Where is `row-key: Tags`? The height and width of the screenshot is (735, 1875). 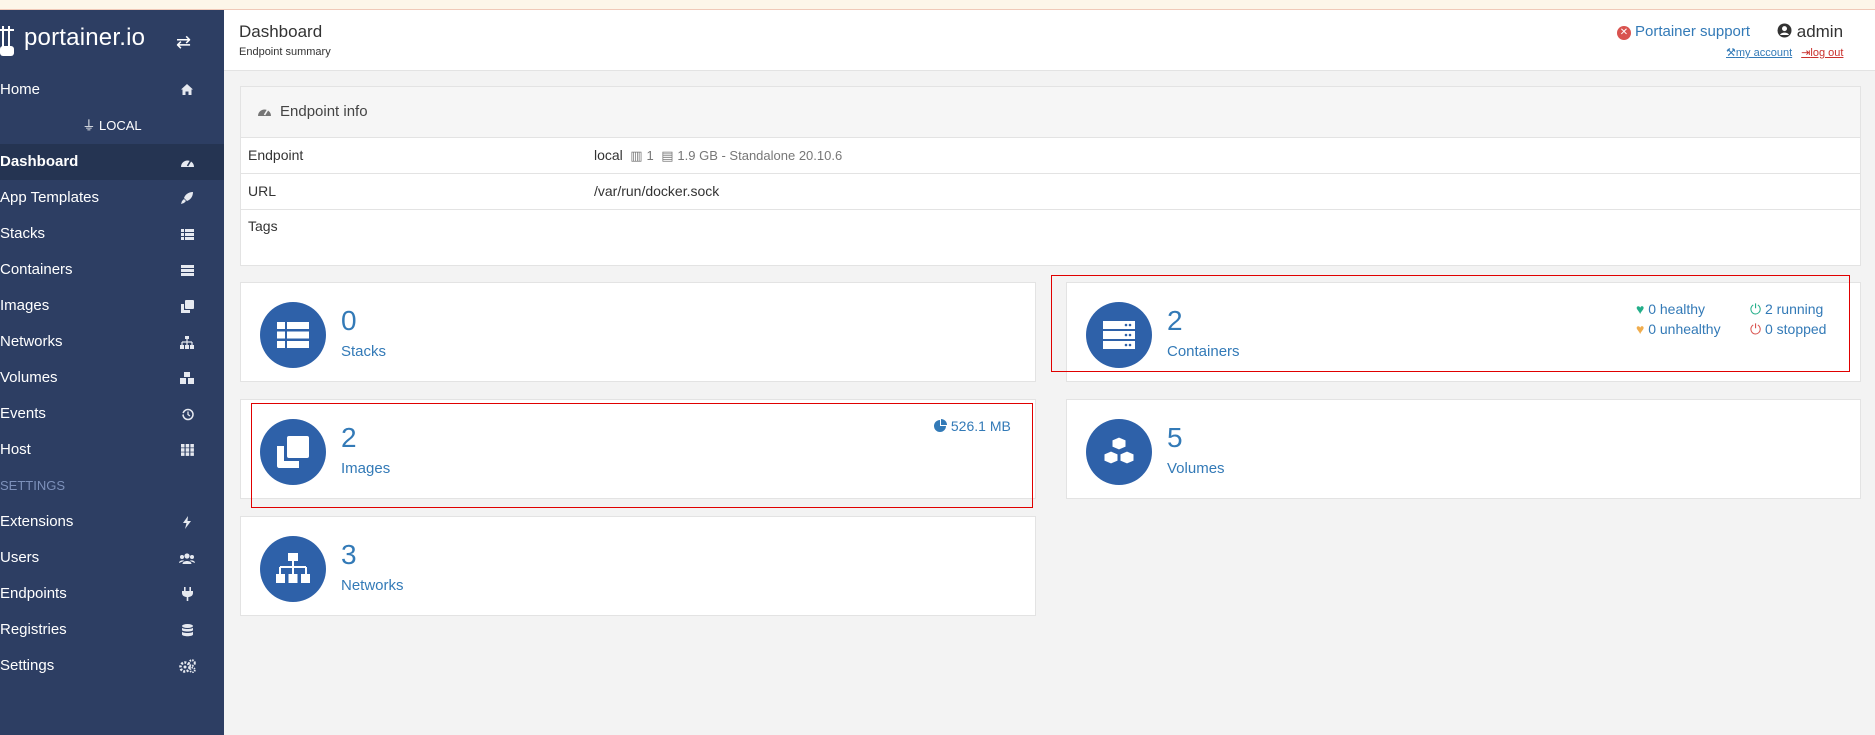
row-key: Tags is located at coordinates (263, 226).